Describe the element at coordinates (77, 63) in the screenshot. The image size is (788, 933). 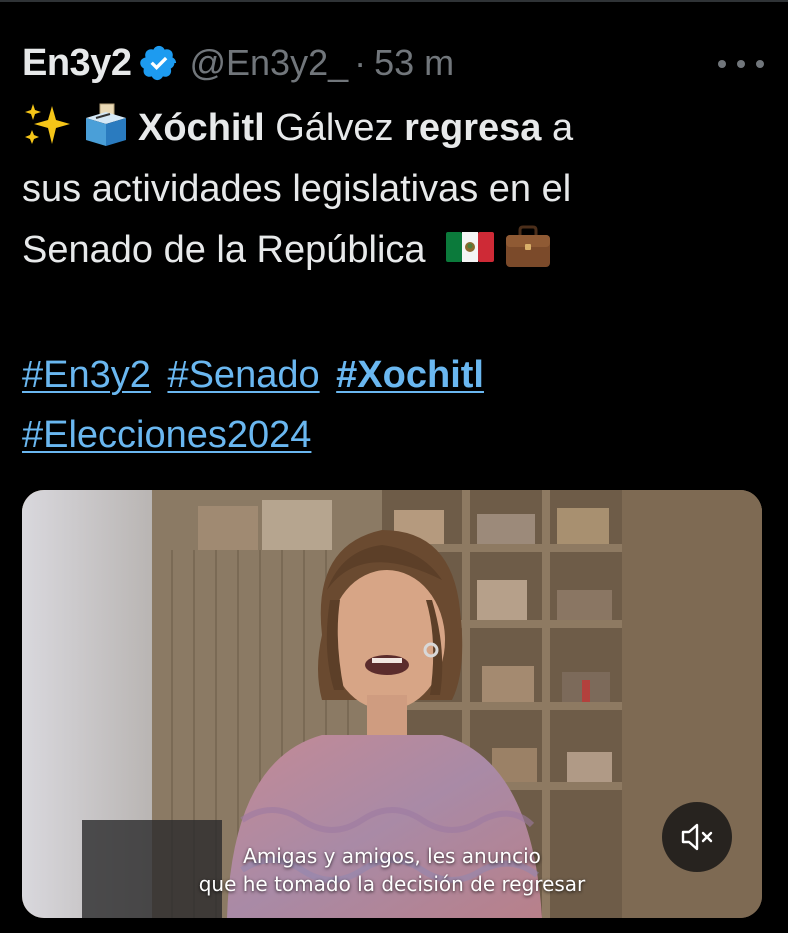
I see `display-name: En3y2` at that location.